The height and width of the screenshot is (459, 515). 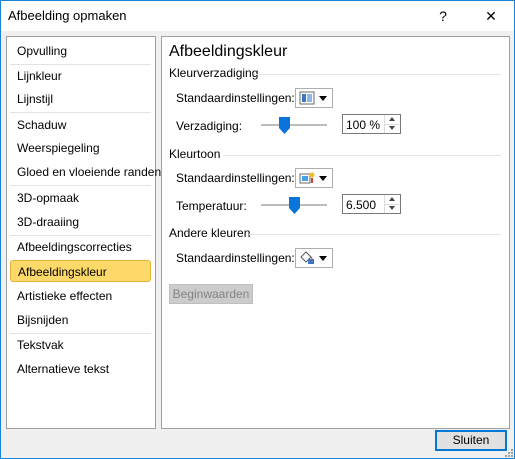 What do you see at coordinates (80, 99) in the screenshot?
I see `nav-item-lijnstijl: Lijnstijl` at bounding box center [80, 99].